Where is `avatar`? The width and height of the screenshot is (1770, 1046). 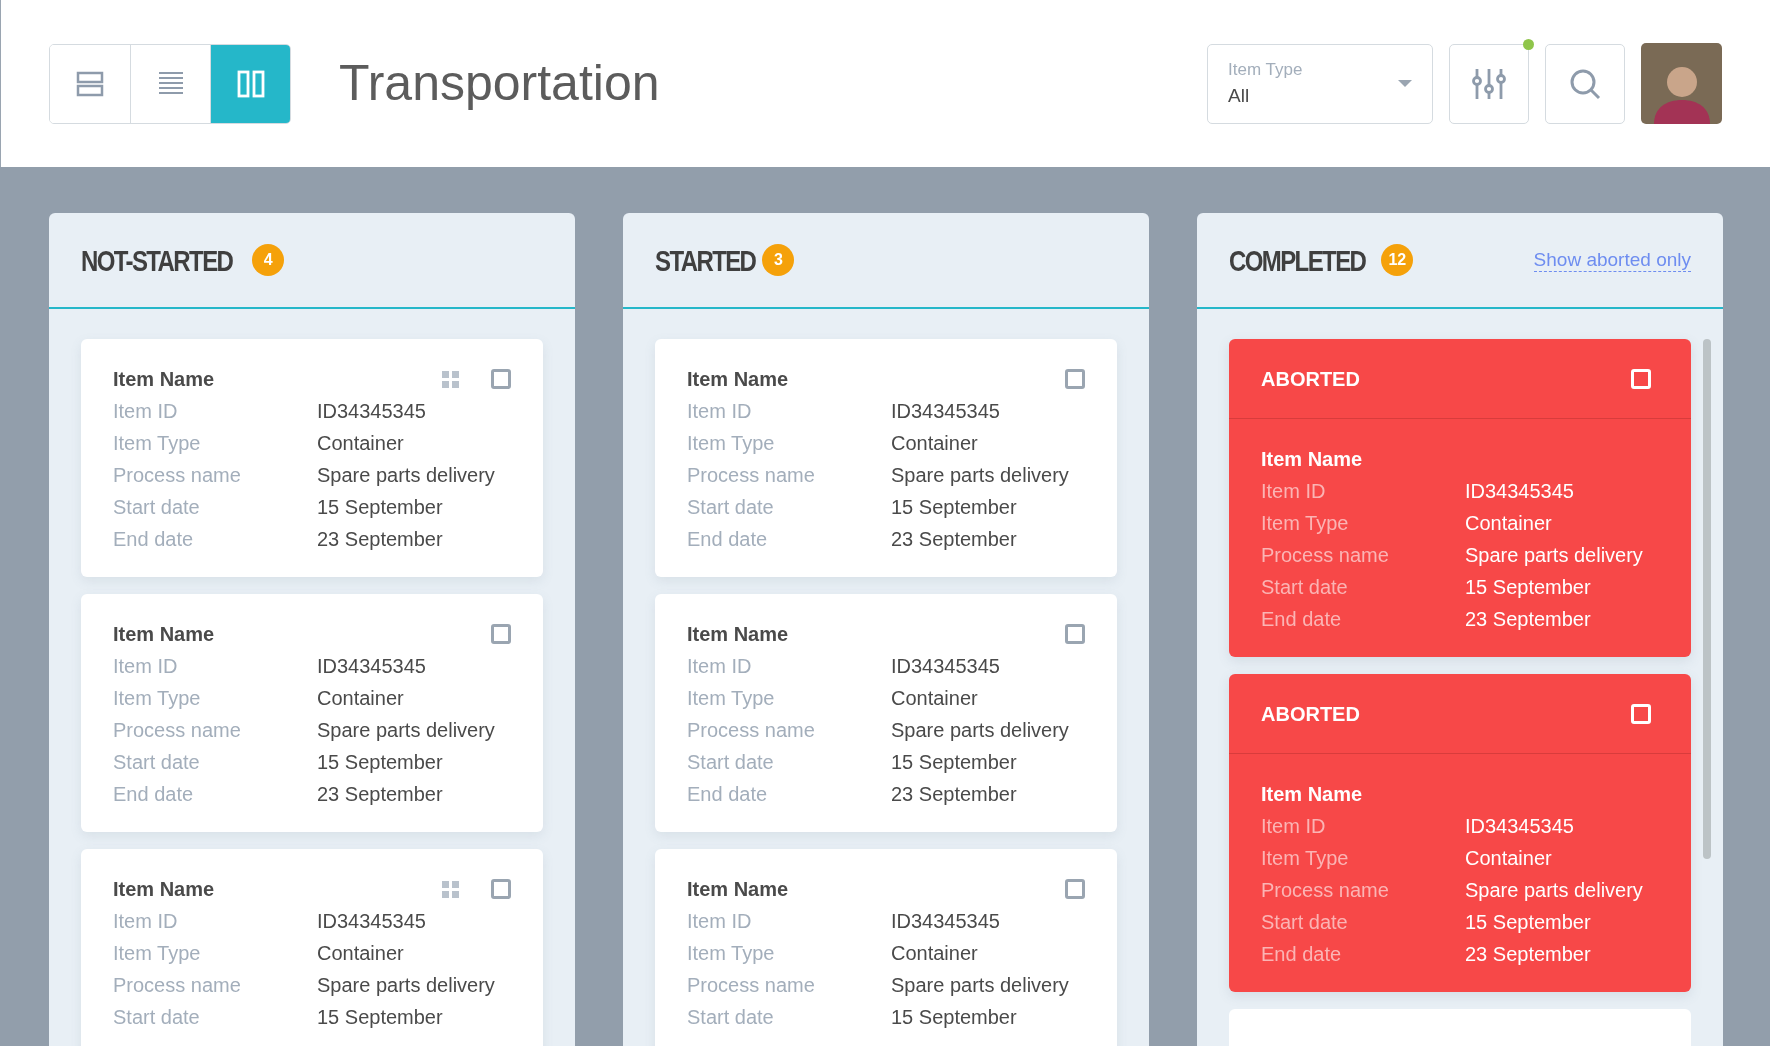
avatar is located at coordinates (1681, 83).